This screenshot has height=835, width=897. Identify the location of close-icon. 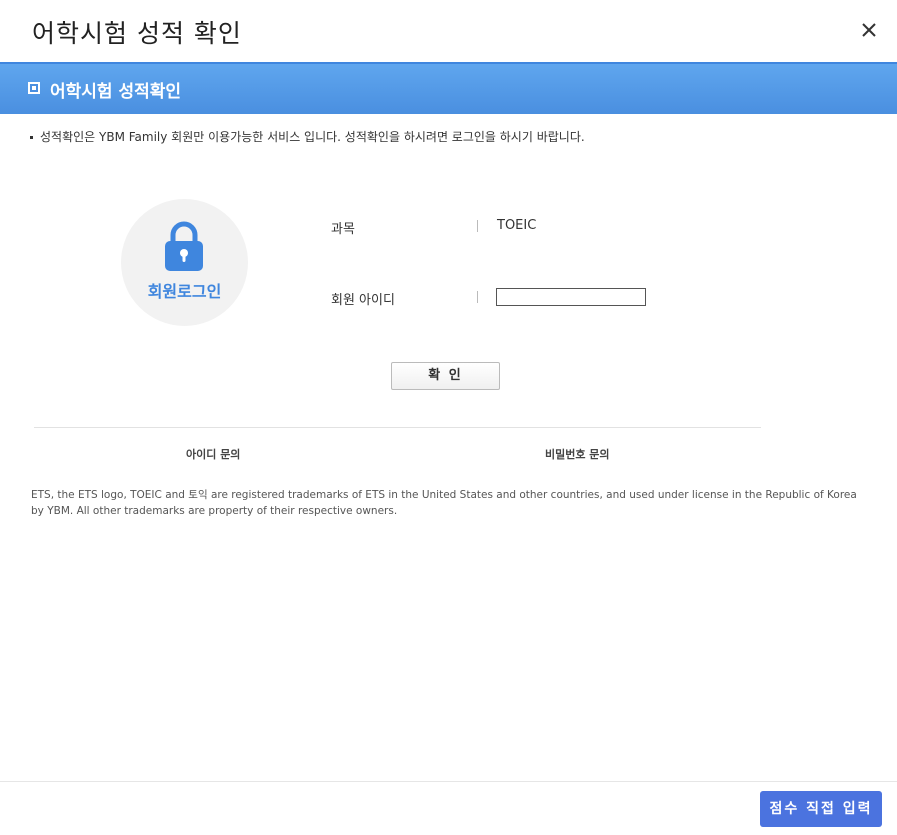
(869, 30).